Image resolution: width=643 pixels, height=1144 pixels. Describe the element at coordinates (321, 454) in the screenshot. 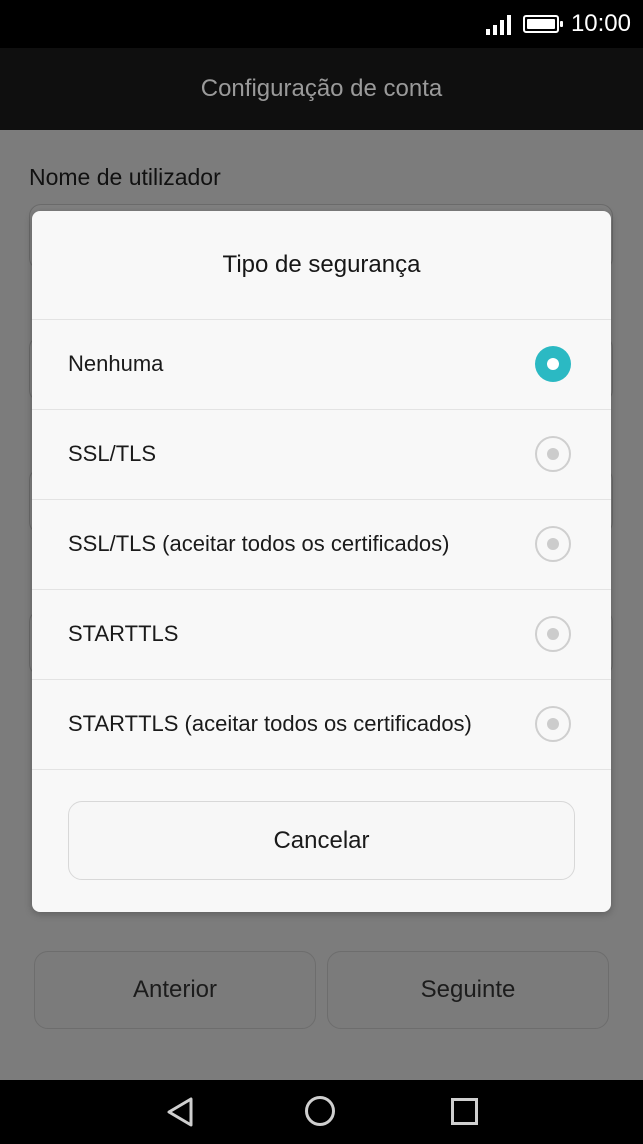

I see `option-ssl-tls: SSL/TLS` at that location.